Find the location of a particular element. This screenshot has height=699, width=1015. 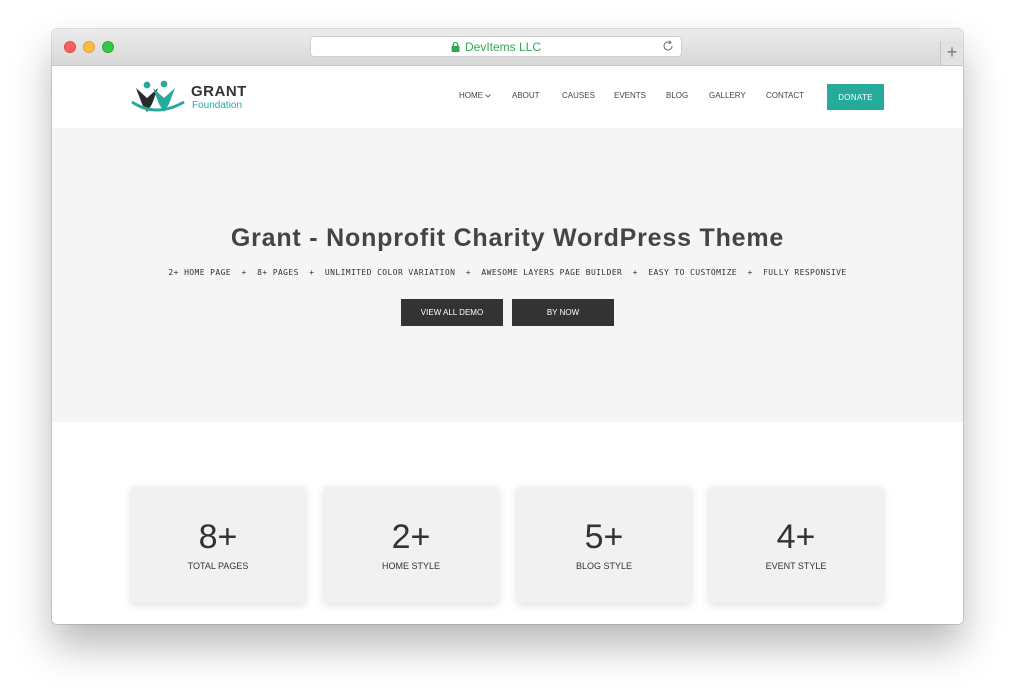

stat-value: 2+ is located at coordinates (411, 537).